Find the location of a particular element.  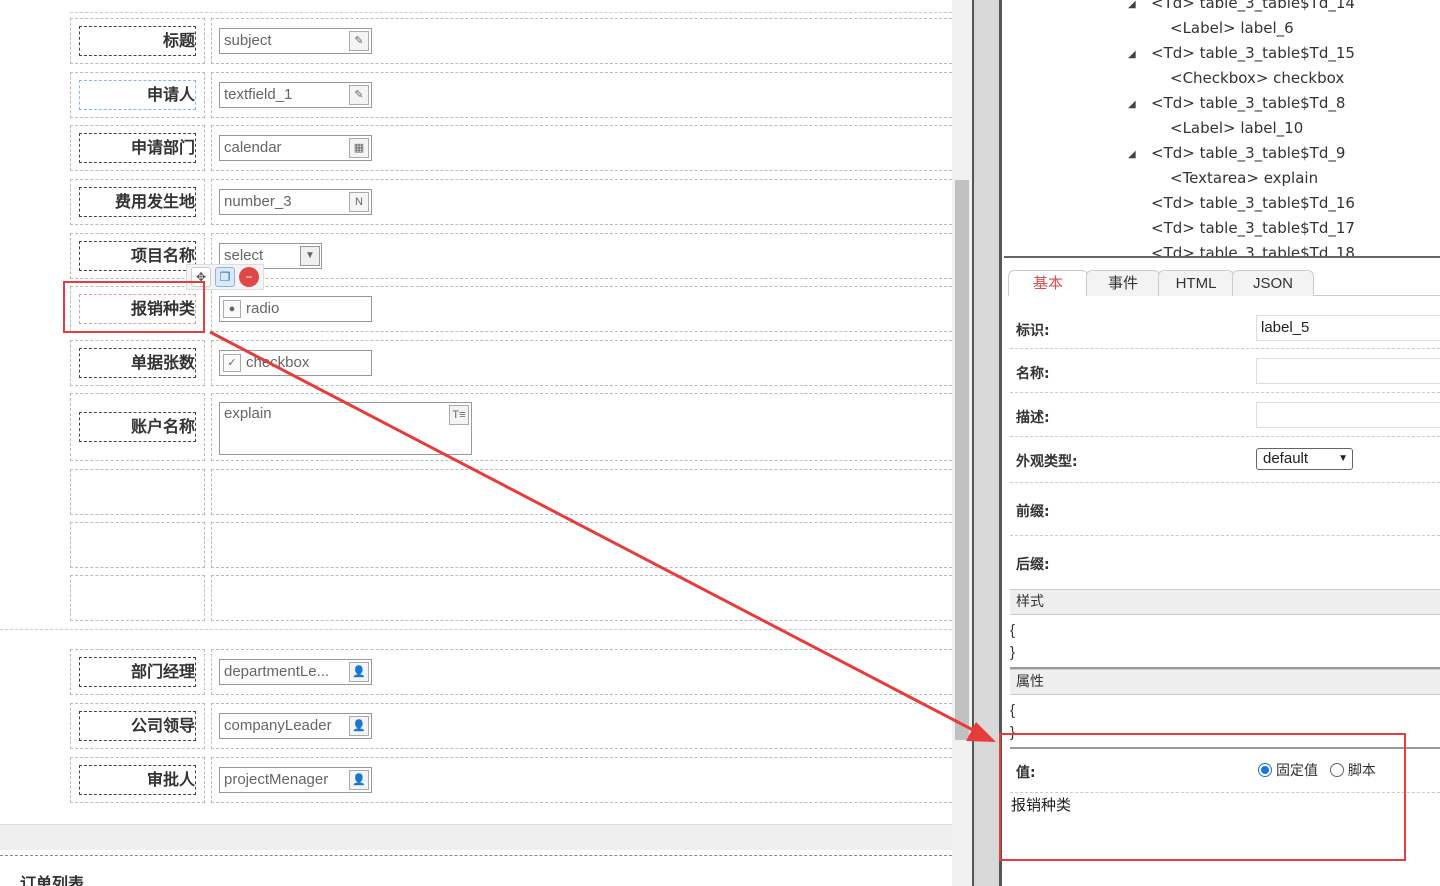

style-header: 样式 is located at coordinates (1225, 602).